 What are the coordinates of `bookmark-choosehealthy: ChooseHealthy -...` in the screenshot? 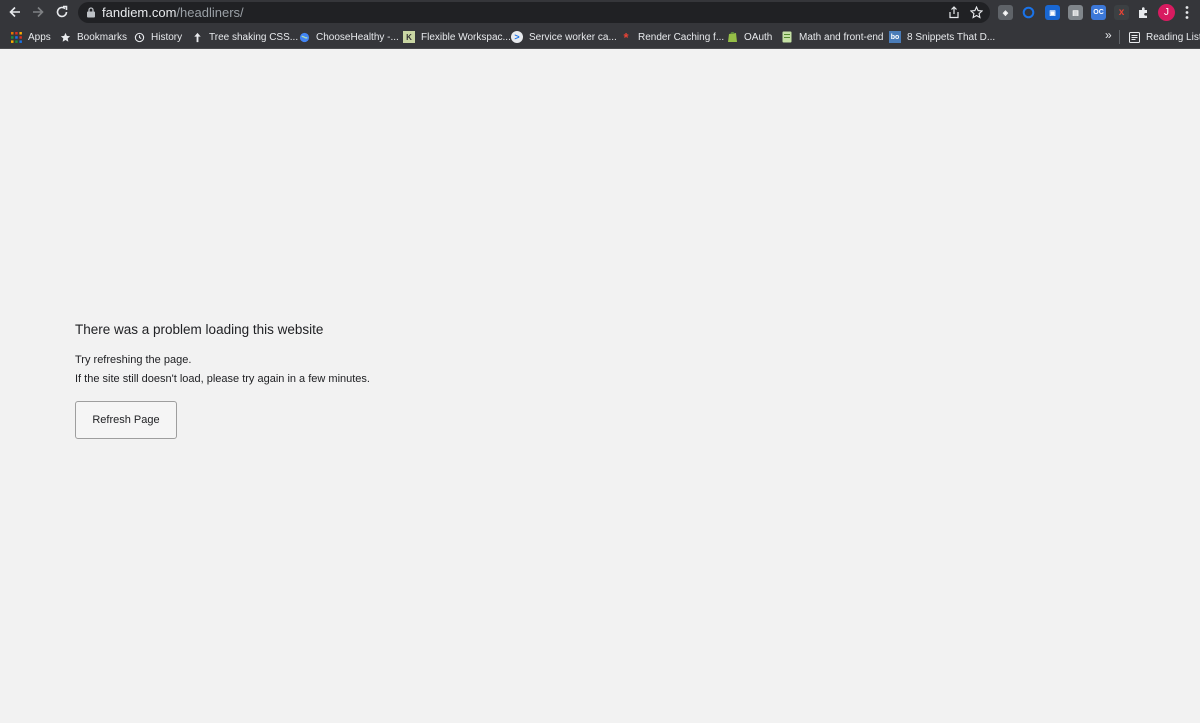 It's located at (348, 37).